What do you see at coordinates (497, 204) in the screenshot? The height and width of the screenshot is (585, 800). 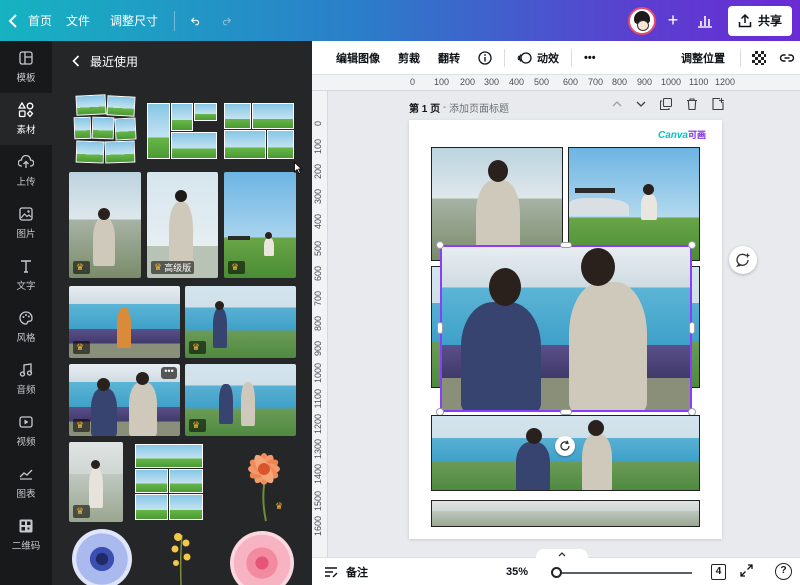 I see `canvas-photo-boy-standing` at bounding box center [497, 204].